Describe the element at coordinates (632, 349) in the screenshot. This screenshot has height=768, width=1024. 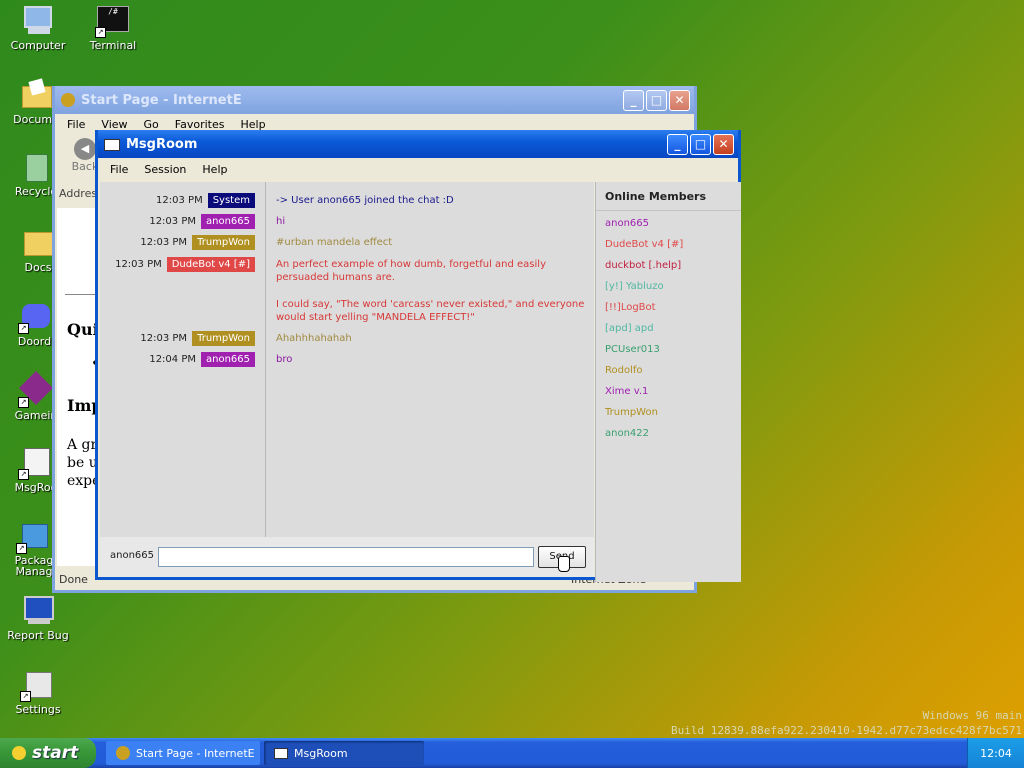
I see `member-item: PCUser013` at that location.